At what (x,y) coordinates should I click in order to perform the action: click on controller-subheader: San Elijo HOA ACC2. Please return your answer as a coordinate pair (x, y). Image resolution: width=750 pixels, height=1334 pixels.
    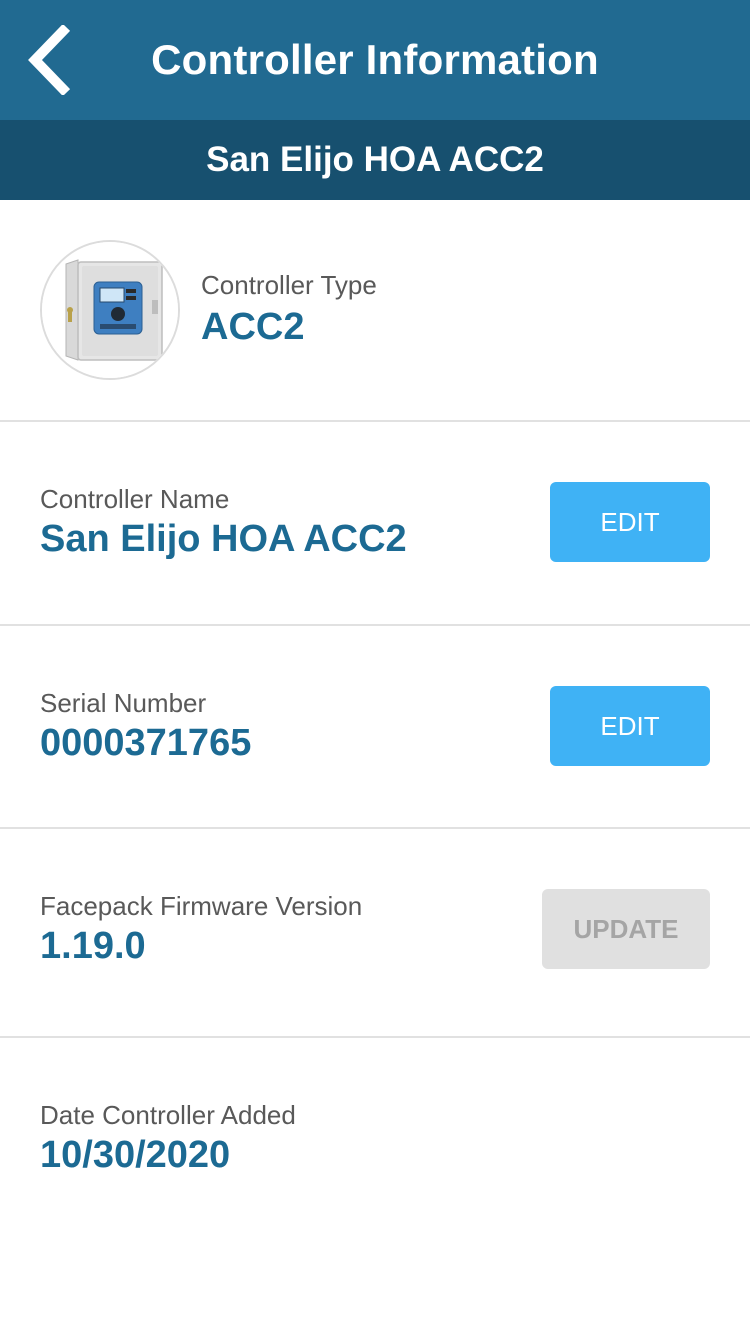
    Looking at the image, I should click on (375, 160).